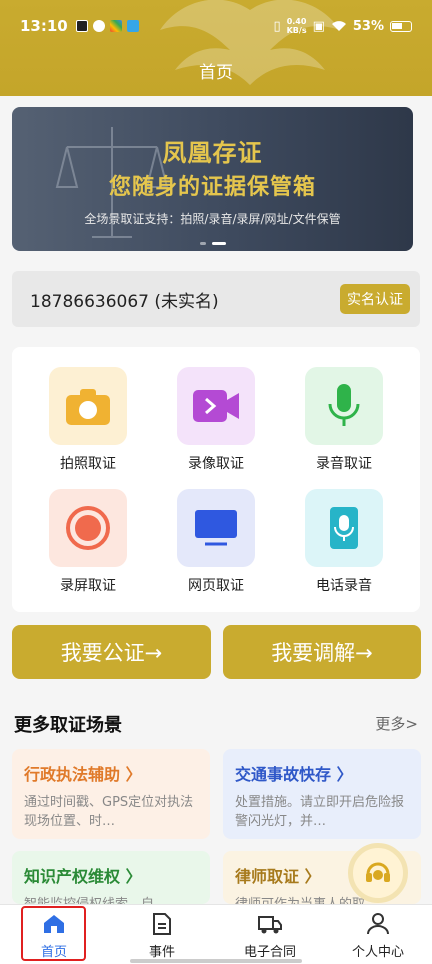 This screenshot has height=964, width=432. Describe the element at coordinates (344, 586) in the screenshot. I see `tool-label: 电话录音` at that location.